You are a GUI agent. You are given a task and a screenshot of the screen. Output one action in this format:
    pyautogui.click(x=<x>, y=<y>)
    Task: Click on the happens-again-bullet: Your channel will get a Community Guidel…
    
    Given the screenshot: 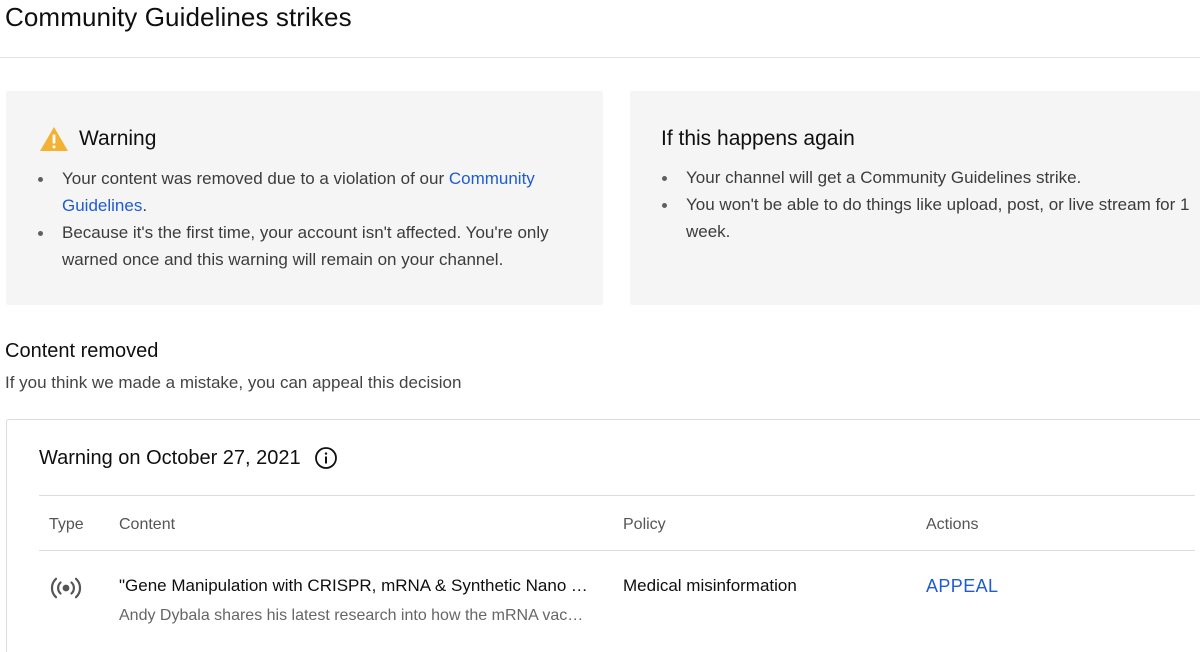 What is the action you would take?
    pyautogui.click(x=930, y=177)
    